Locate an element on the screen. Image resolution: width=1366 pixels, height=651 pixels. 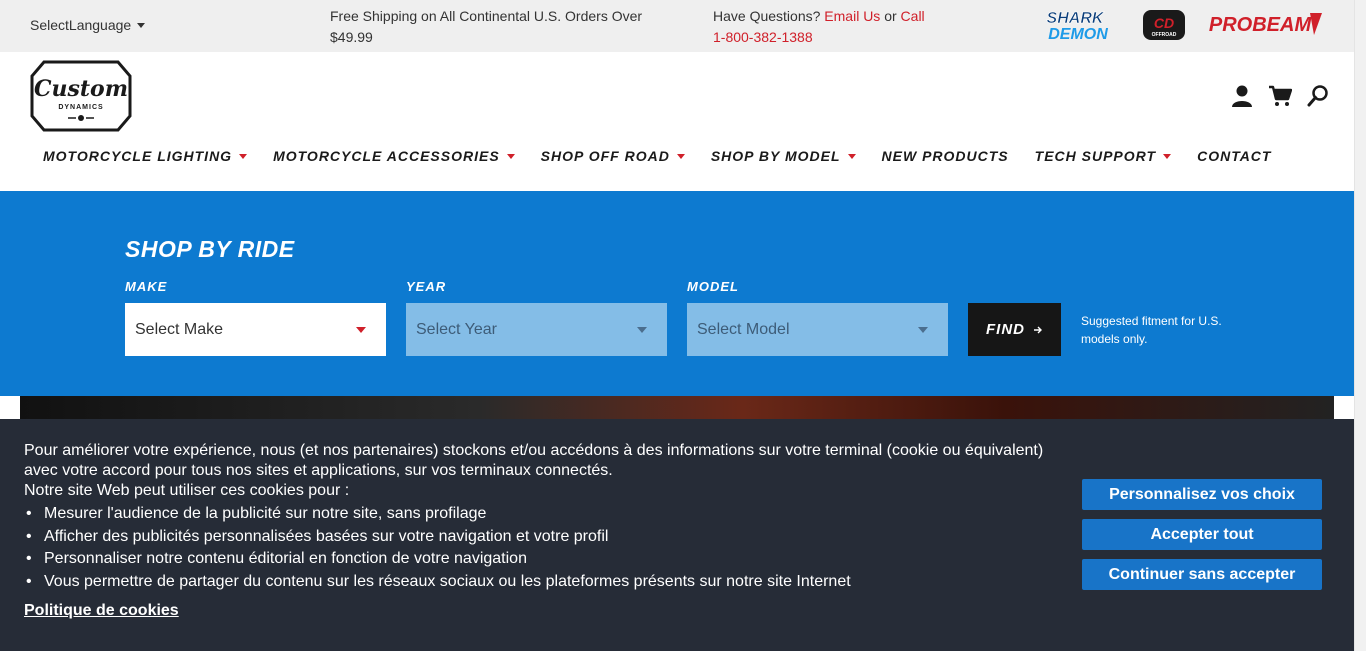
nav-label: CONTACT is located at coordinates (1234, 156).